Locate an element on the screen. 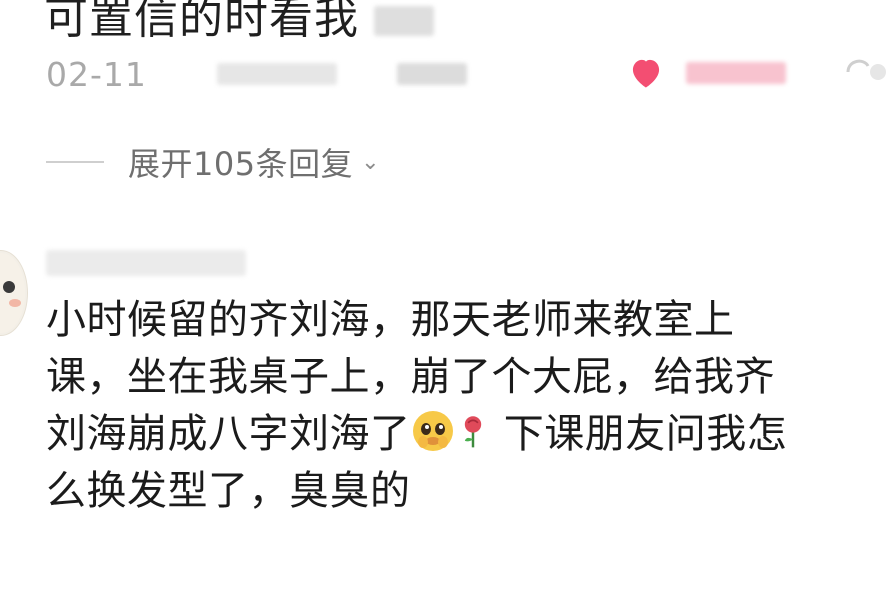  comment-line: 小时候留的齐刘海，那天老师来教室上 is located at coordinates (390, 320).